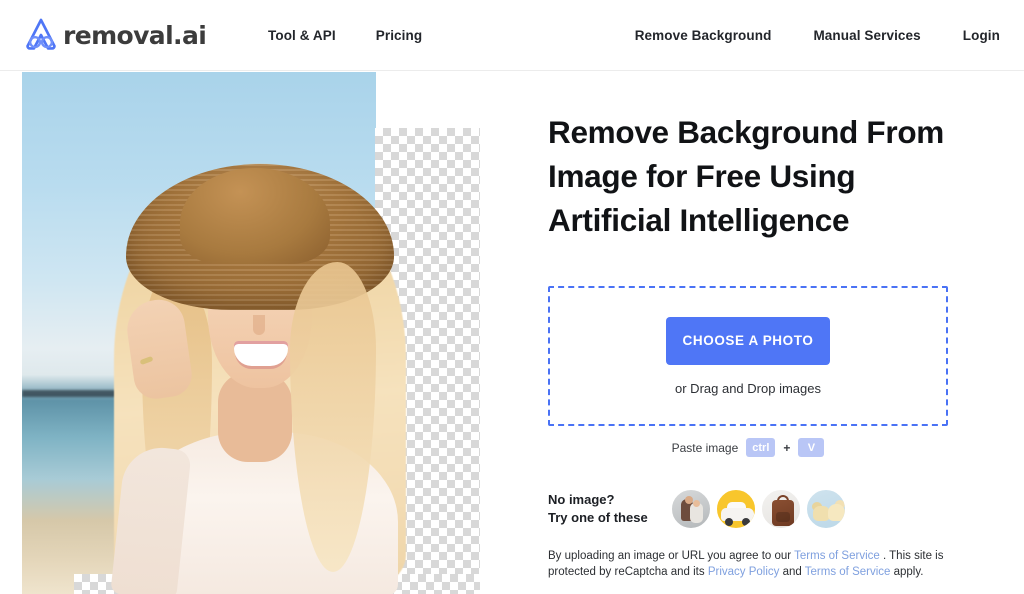  I want to click on thumb2-wheel-rear, so click(745, 522).